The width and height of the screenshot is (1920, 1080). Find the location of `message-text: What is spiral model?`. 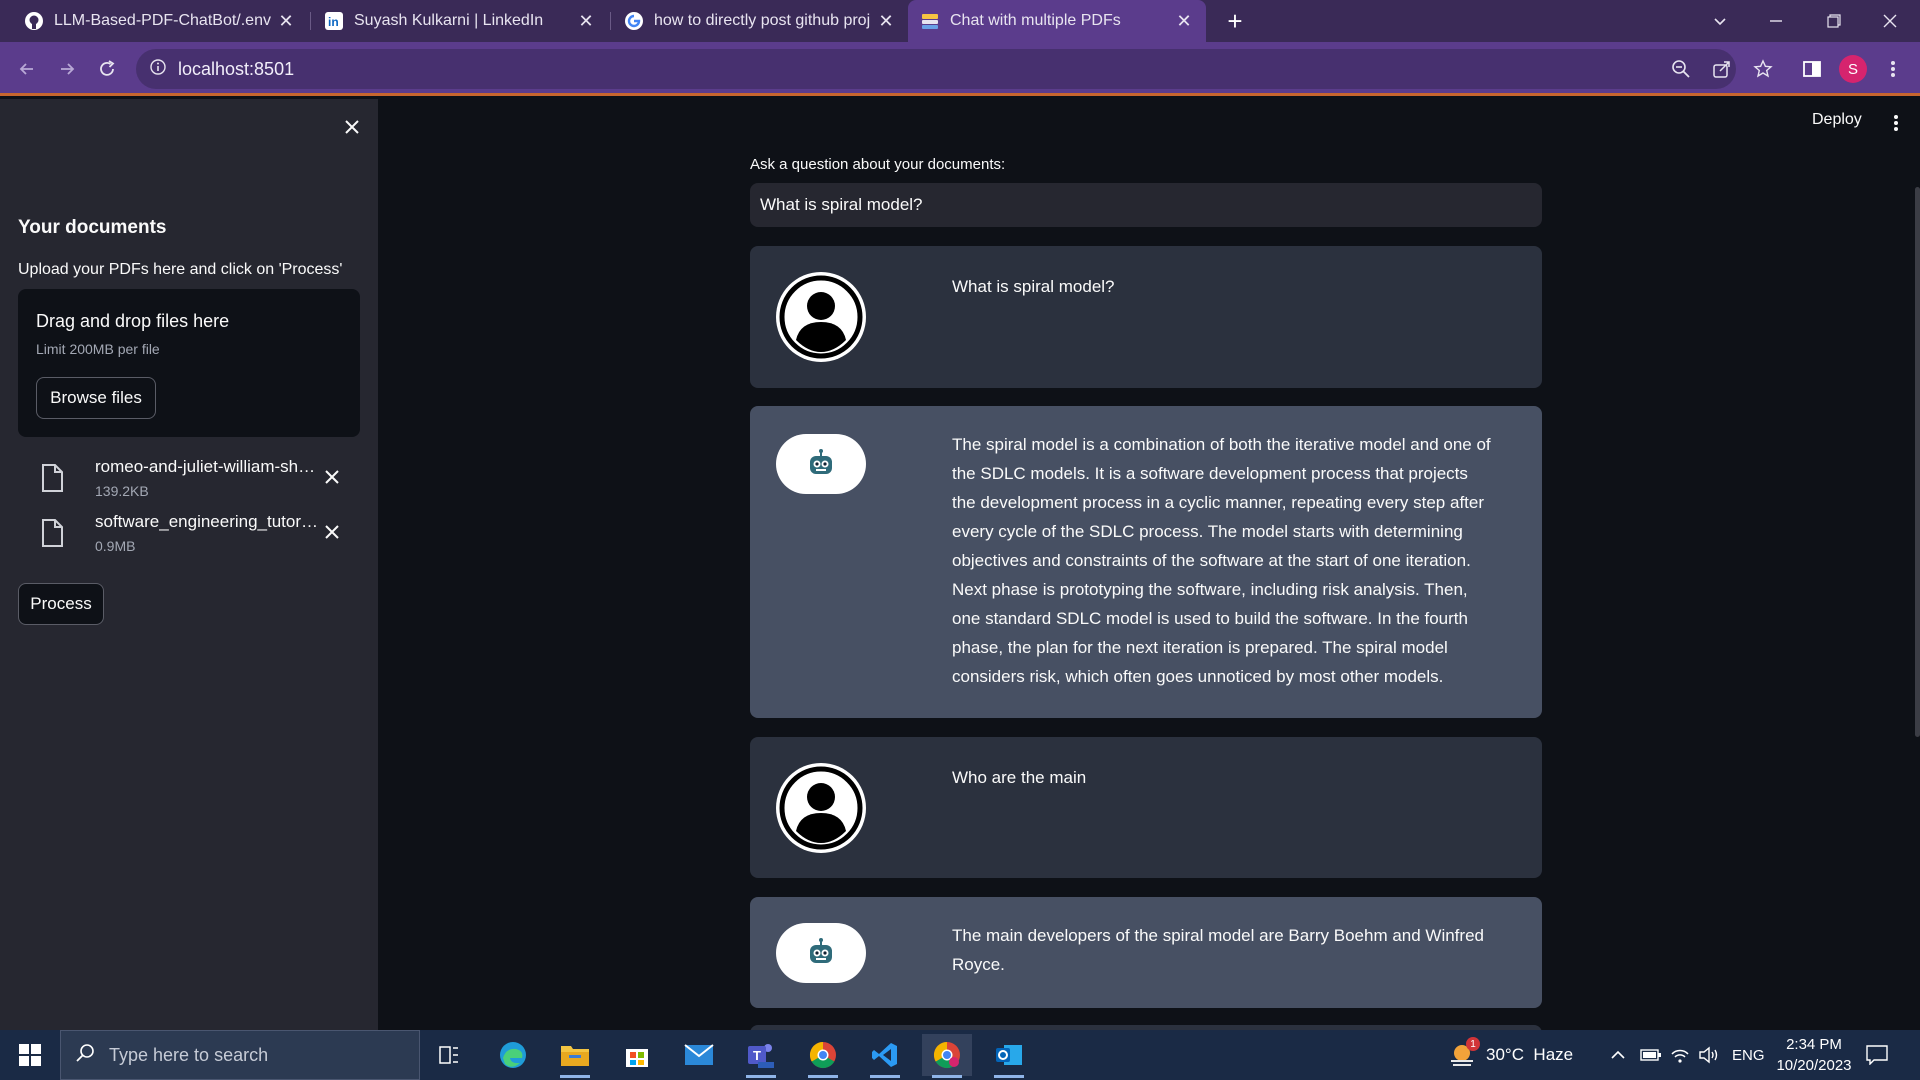

message-text: What is spiral model? is located at coordinates (1033, 286).